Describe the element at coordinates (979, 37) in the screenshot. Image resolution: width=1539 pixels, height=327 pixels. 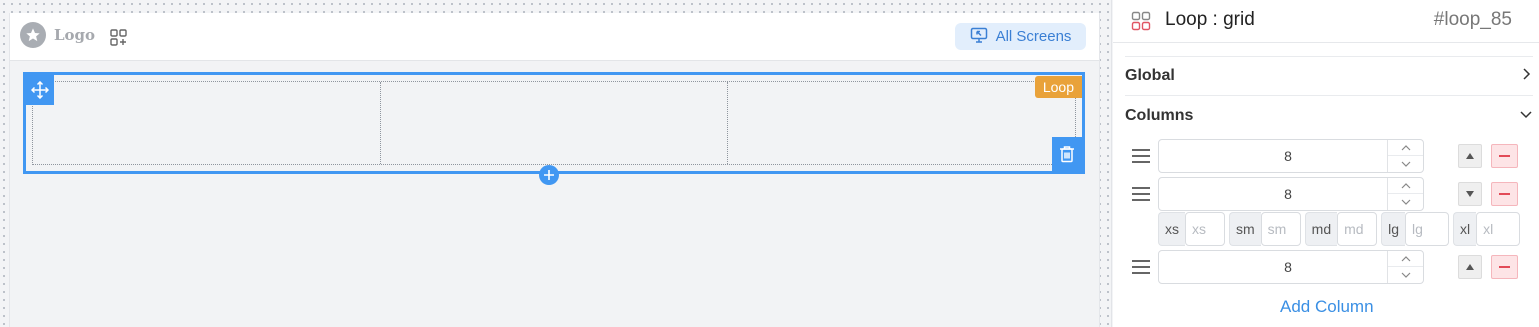
I see `screen-icon` at that location.